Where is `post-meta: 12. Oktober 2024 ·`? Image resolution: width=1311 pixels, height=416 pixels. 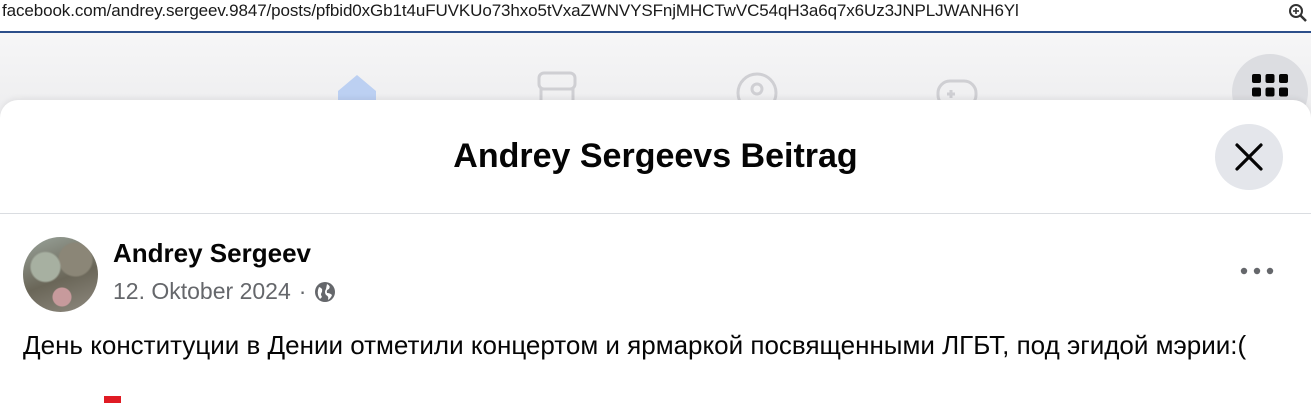 post-meta: 12. Oktober 2024 · is located at coordinates (224, 291).